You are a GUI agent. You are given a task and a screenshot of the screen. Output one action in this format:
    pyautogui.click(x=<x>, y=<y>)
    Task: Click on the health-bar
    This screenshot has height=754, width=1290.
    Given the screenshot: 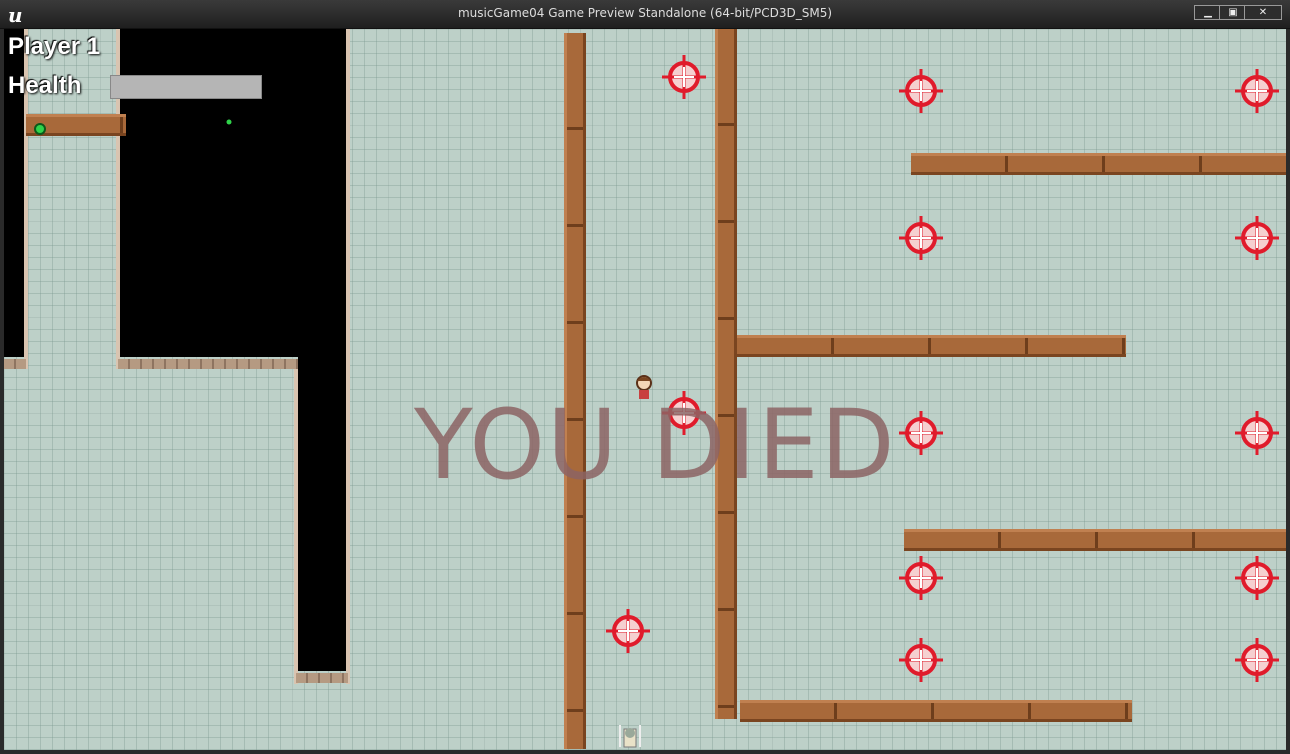 What is the action you would take?
    pyautogui.click(x=186, y=87)
    